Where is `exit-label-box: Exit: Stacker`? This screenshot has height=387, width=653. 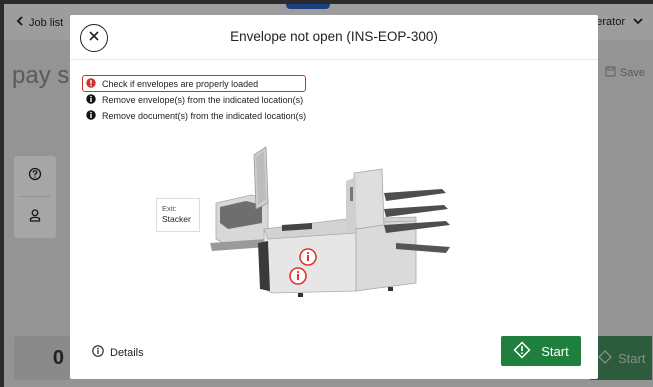 exit-label-box: Exit: Stacker is located at coordinates (178, 215).